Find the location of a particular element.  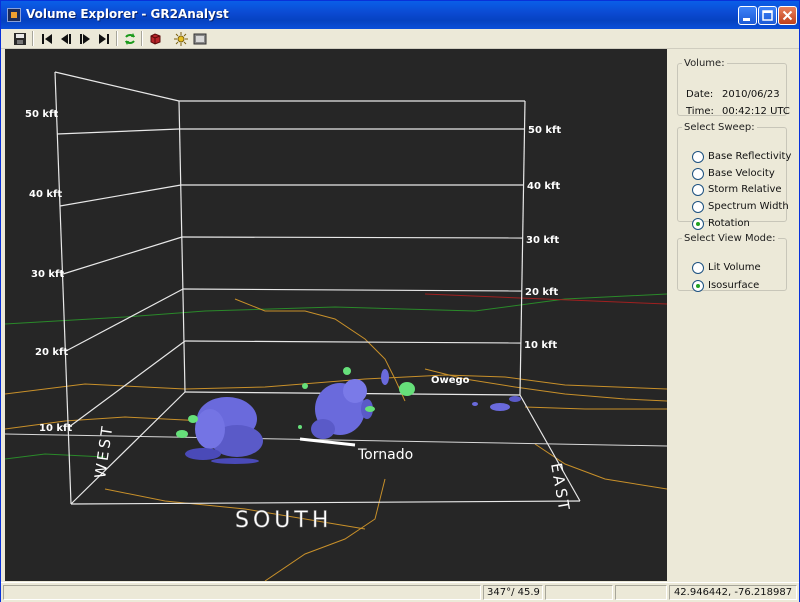

first-frame-button is located at coordinates (46, 38).